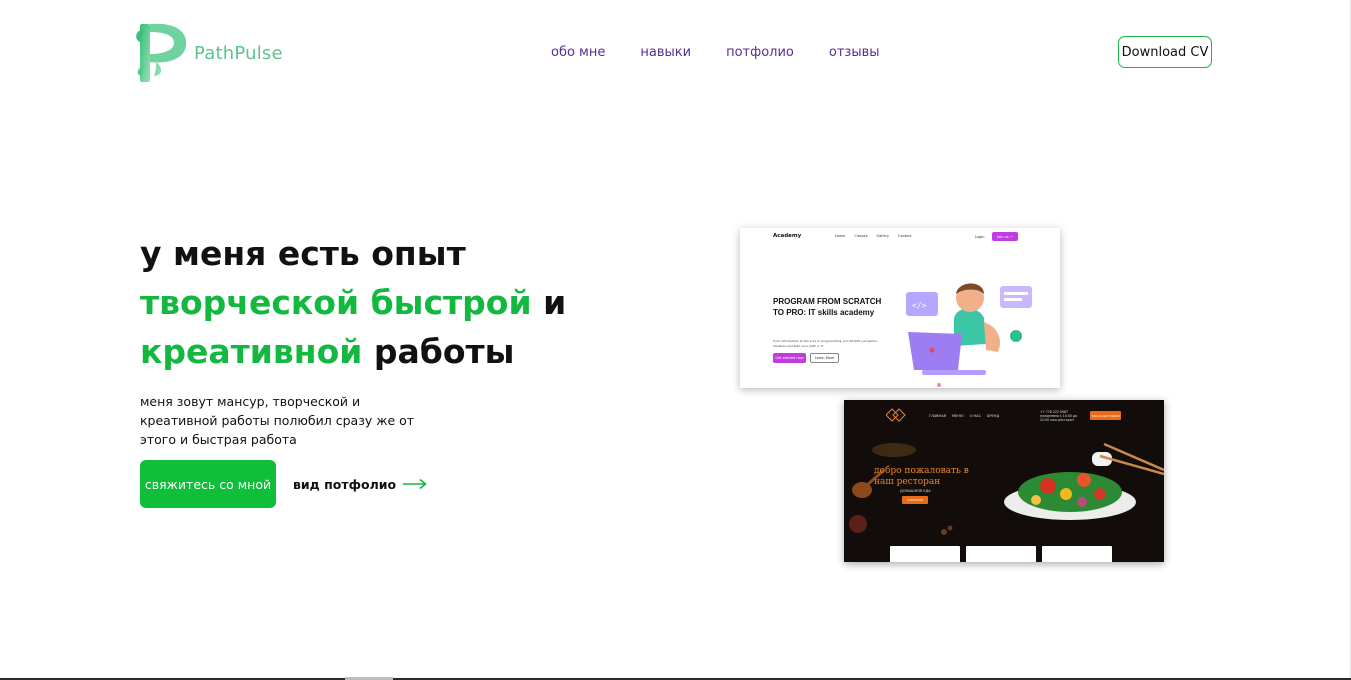 This screenshot has height=680, width=1351. Describe the element at coordinates (415, 484) in the screenshot. I see `arrow-right-icon` at that location.